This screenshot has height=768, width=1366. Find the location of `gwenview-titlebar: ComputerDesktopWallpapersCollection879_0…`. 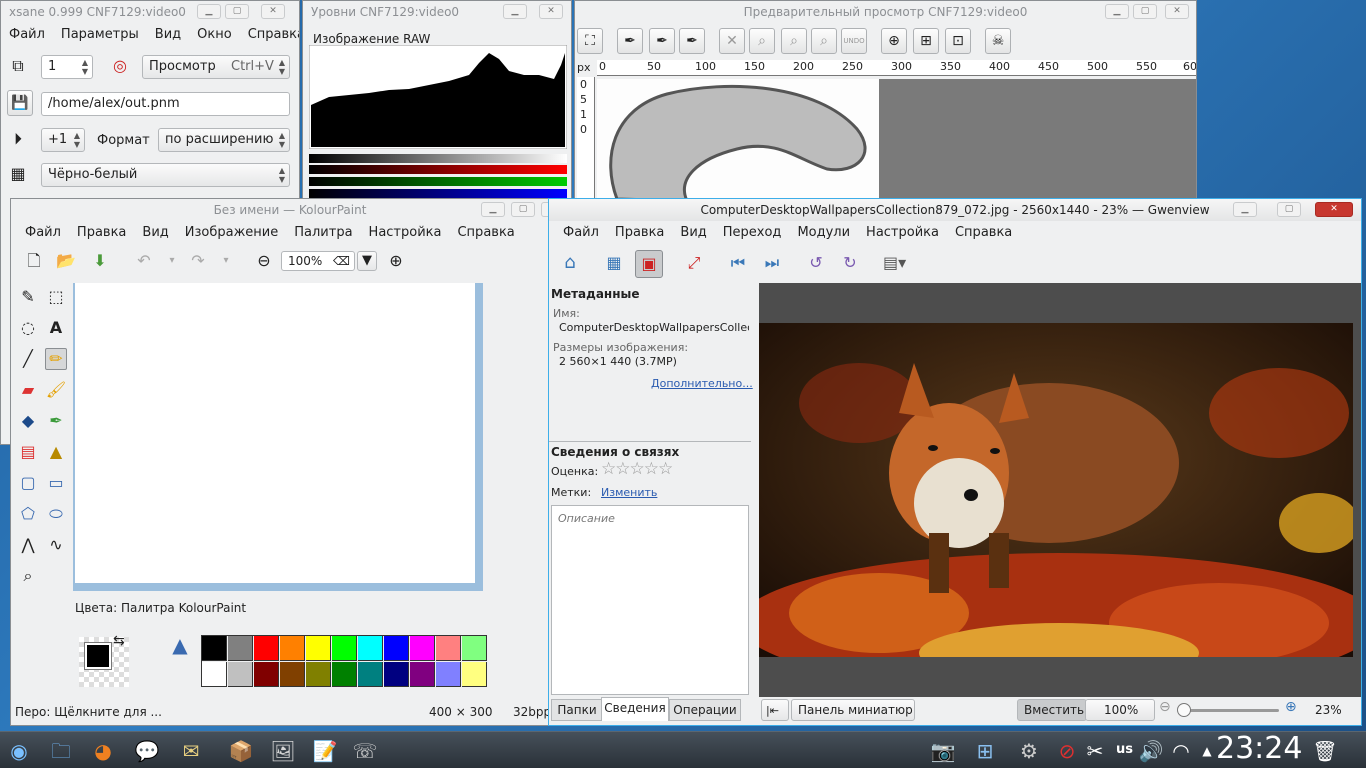

gwenview-titlebar: ComputerDesktopWallpapersCollection879_0… is located at coordinates (955, 210).